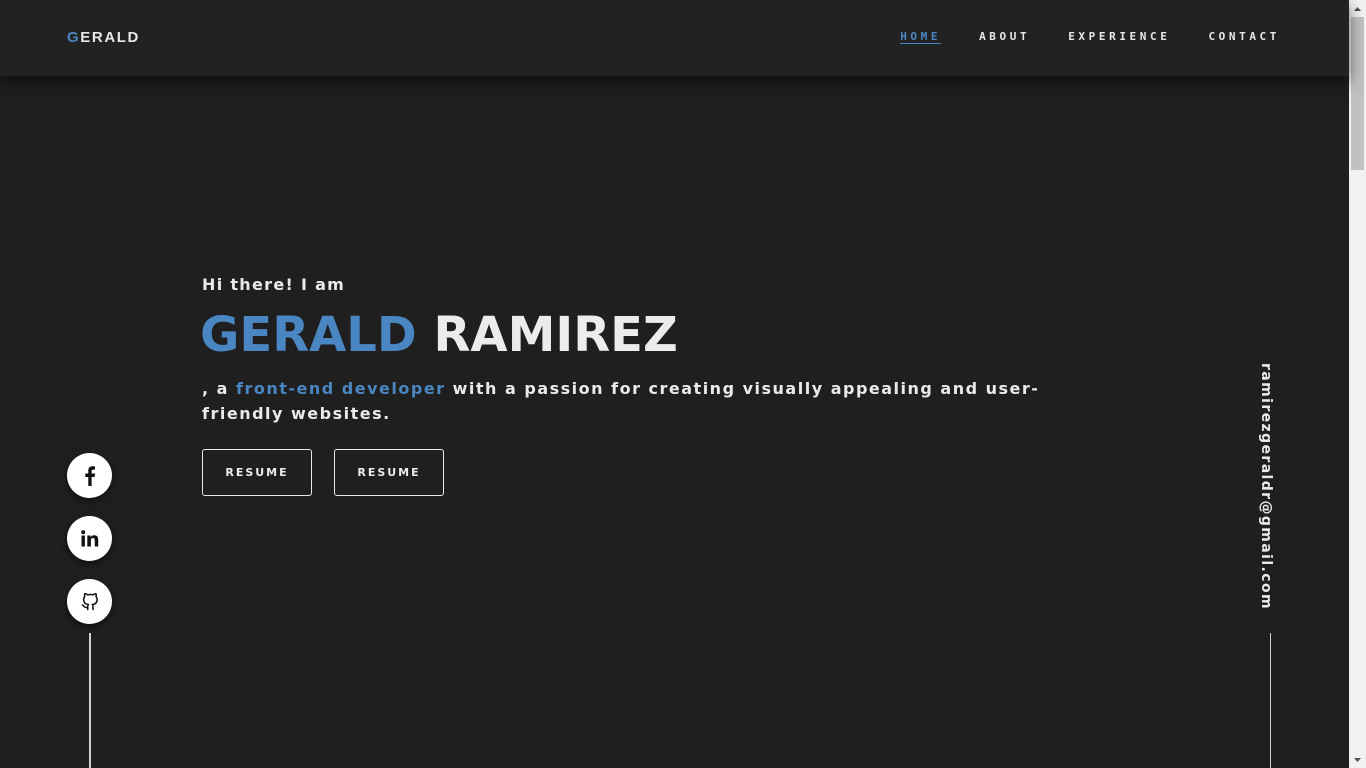 Image resolution: width=1366 pixels, height=768 pixels. What do you see at coordinates (308, 335) in the screenshot?
I see `hero-first-name: GERALD` at bounding box center [308, 335].